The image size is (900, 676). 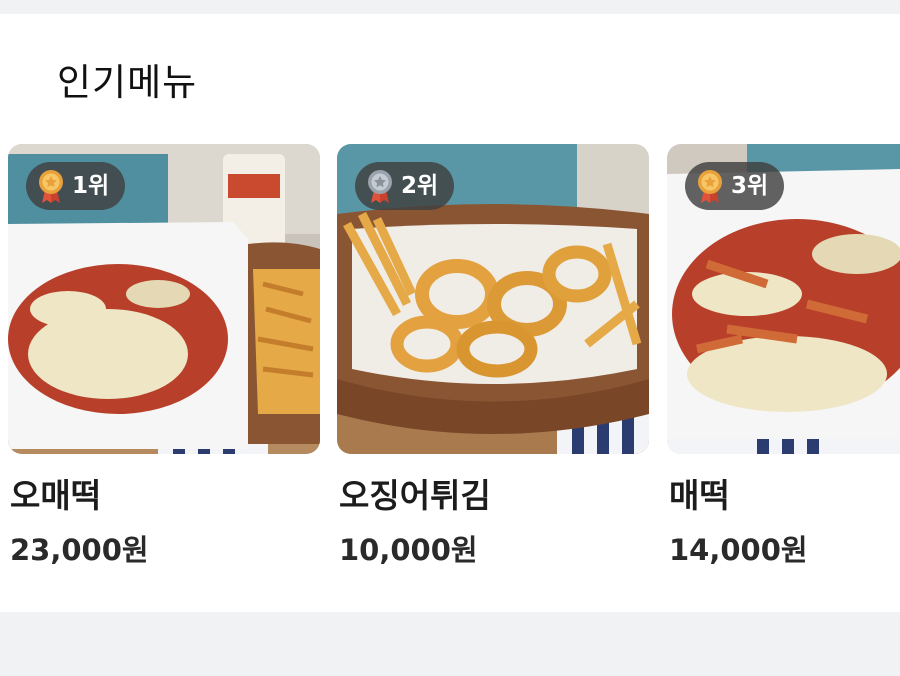 I want to click on rank-badge: 1위, so click(x=76, y=186).